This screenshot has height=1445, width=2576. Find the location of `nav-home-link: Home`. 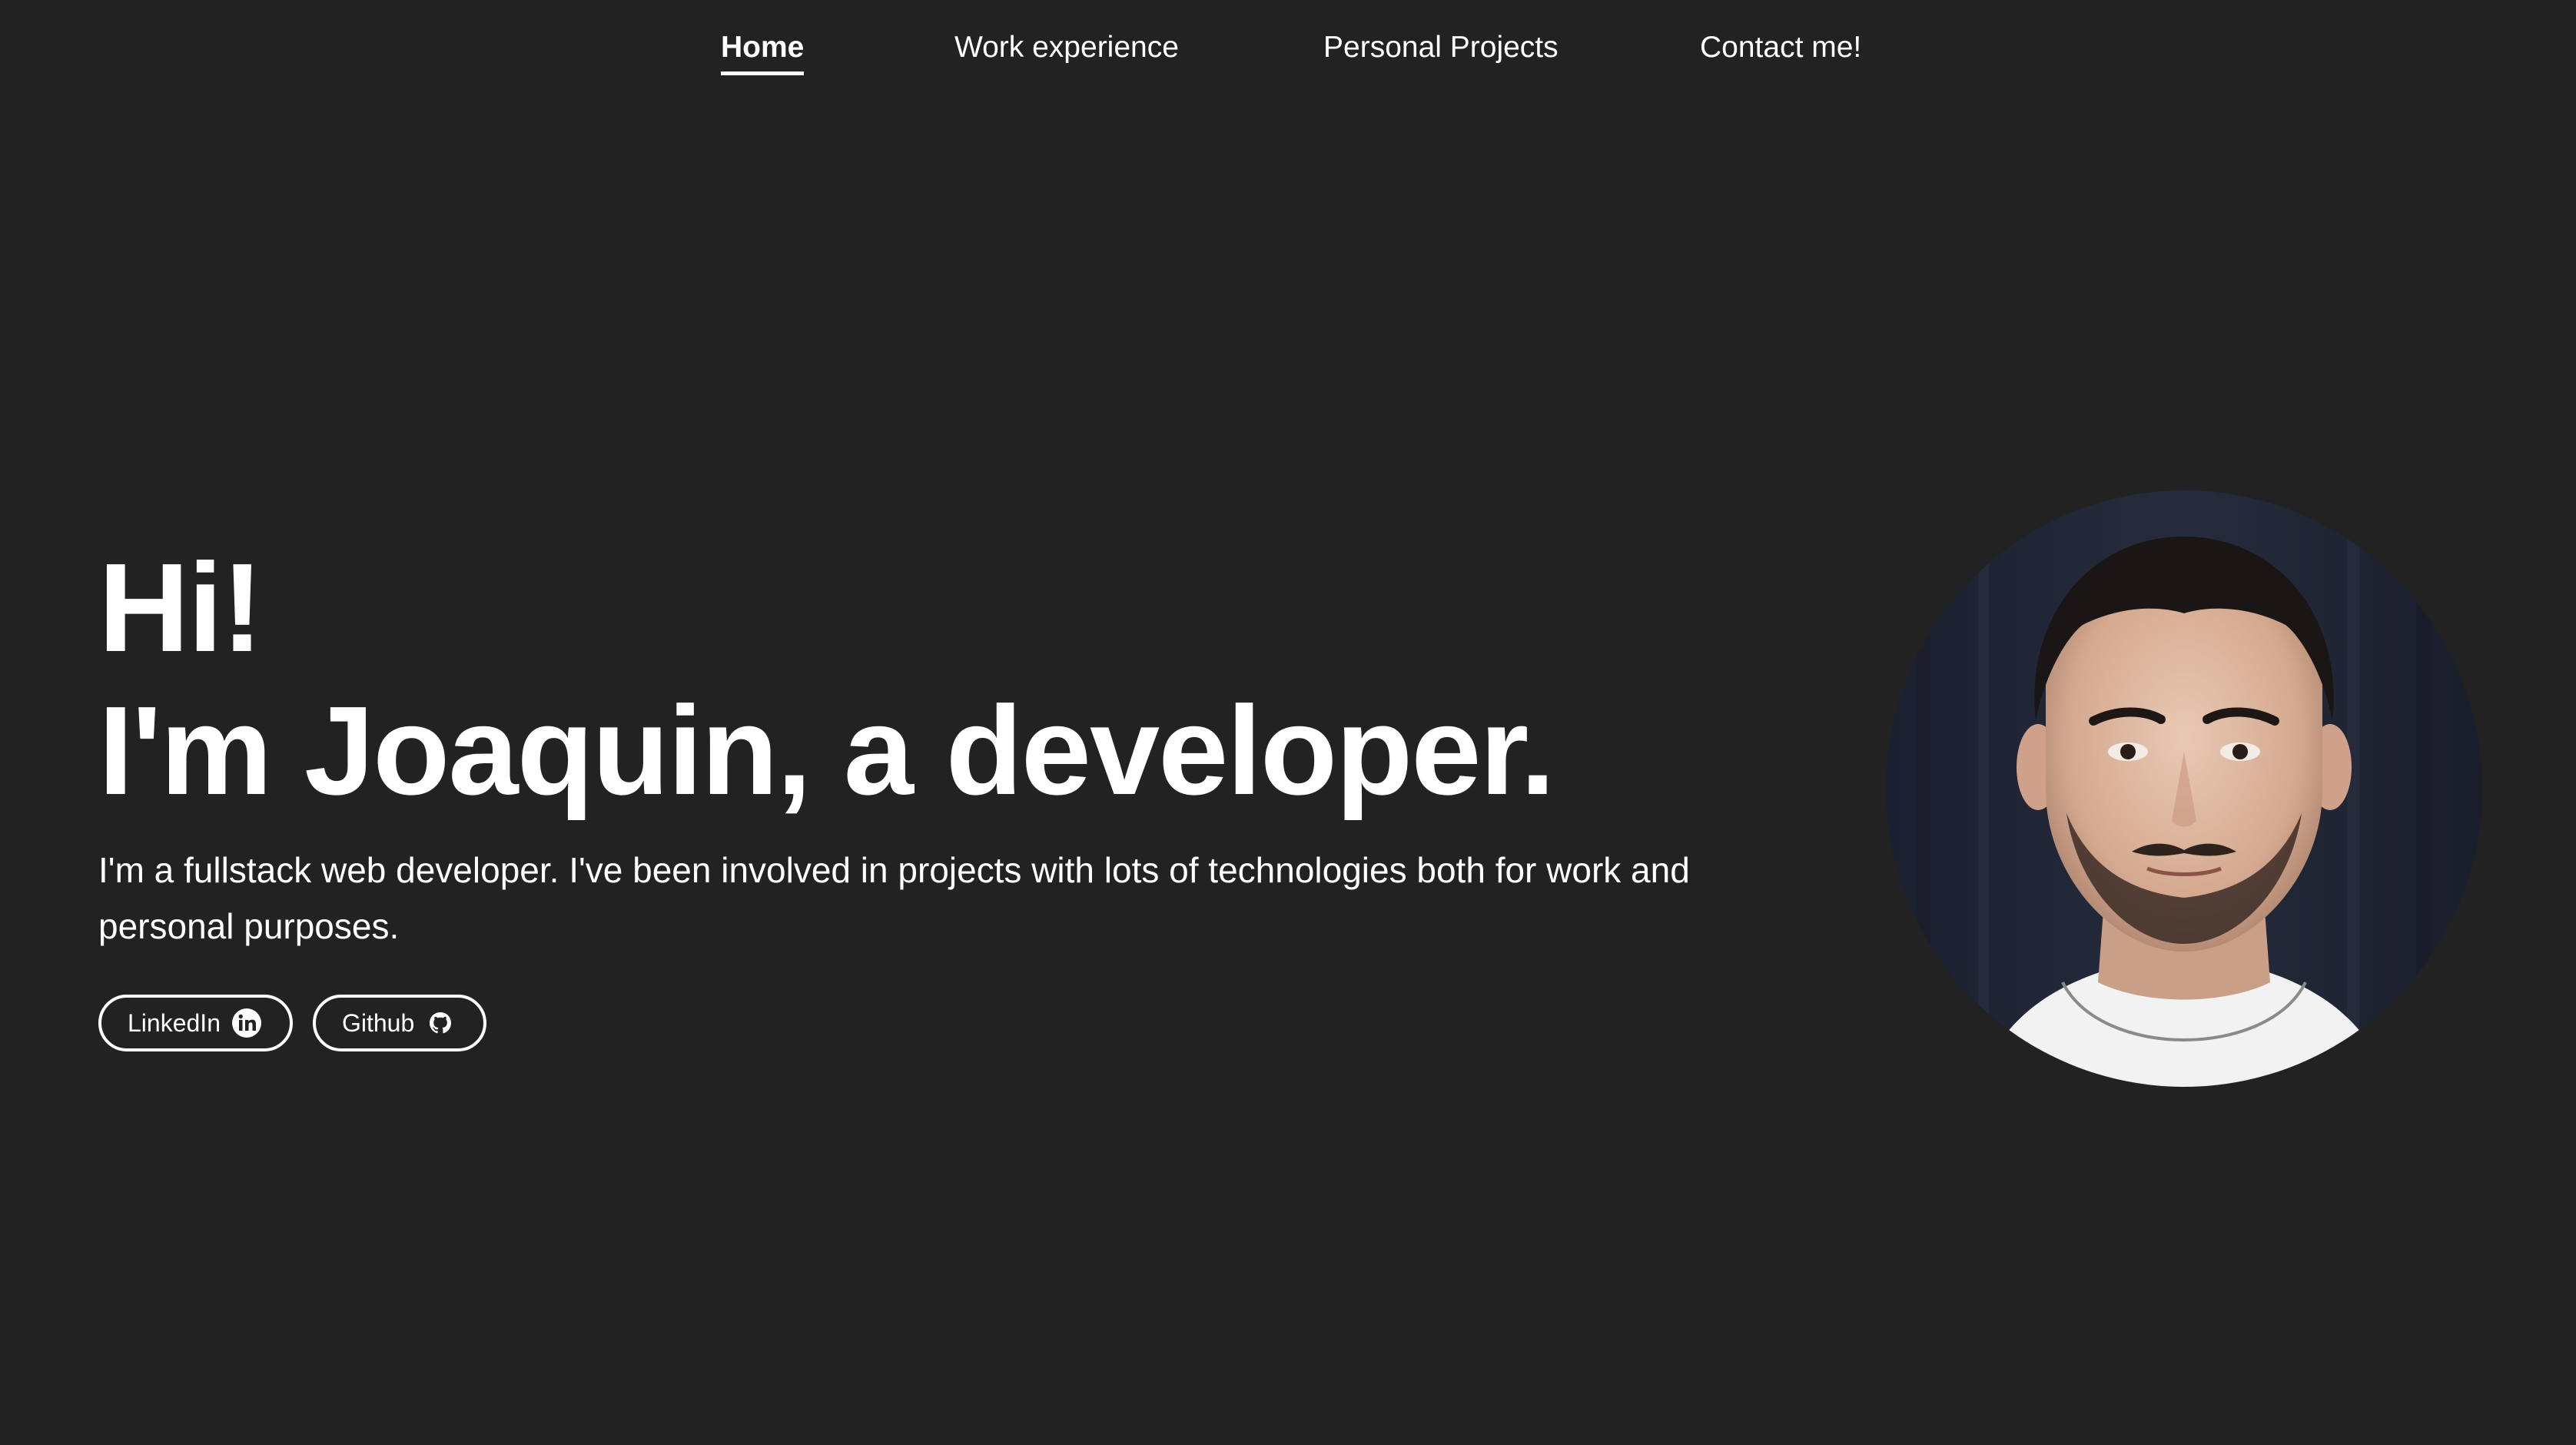

nav-home-link: Home is located at coordinates (763, 50).